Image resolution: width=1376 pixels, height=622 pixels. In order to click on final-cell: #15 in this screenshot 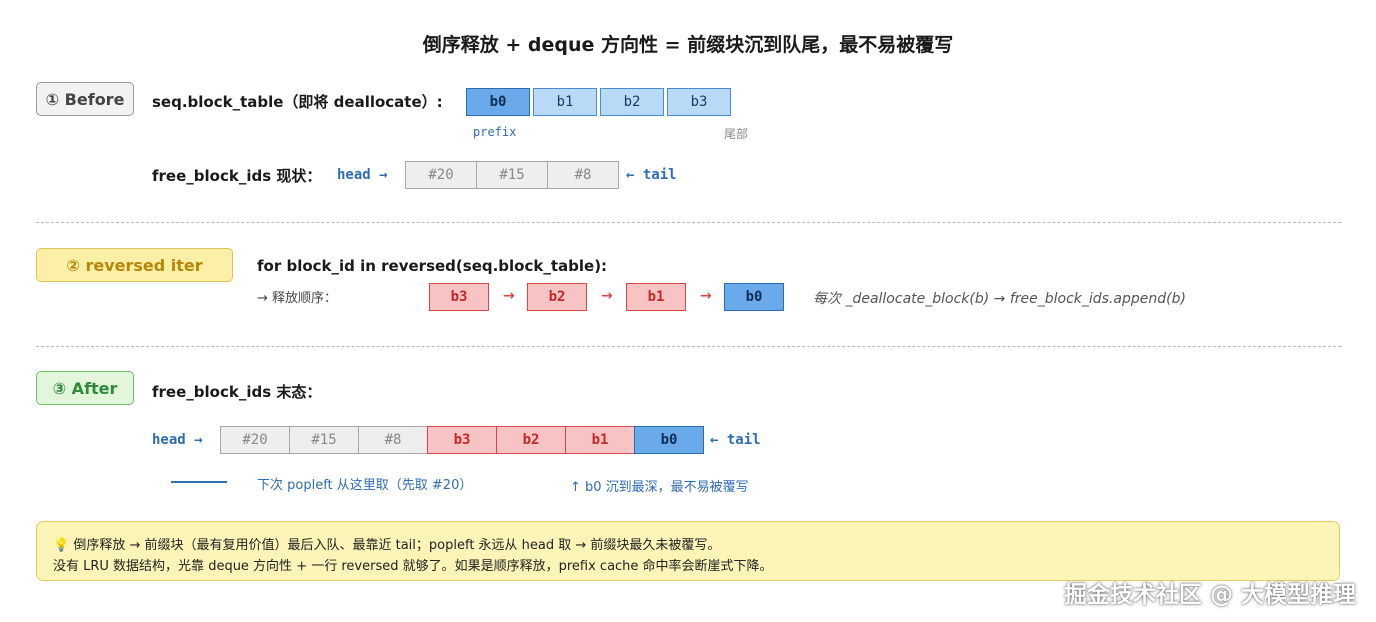, I will do `click(324, 440)`.